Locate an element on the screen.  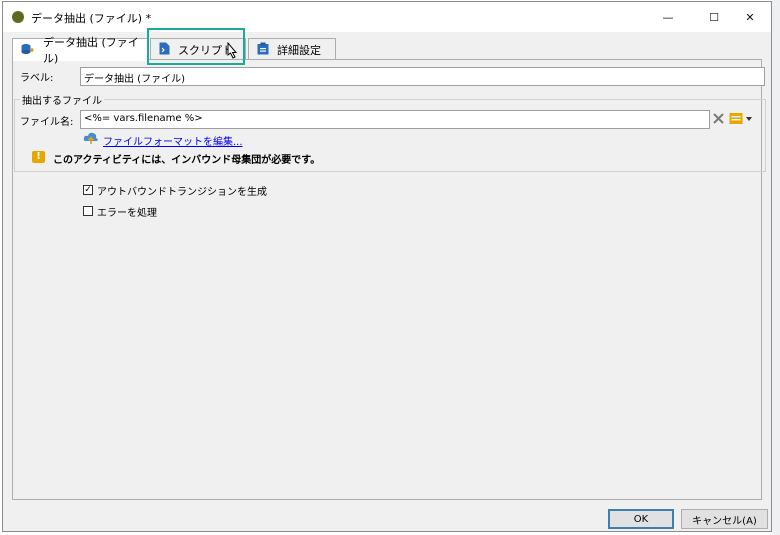
background-edge is located at coordinates (776, 267).